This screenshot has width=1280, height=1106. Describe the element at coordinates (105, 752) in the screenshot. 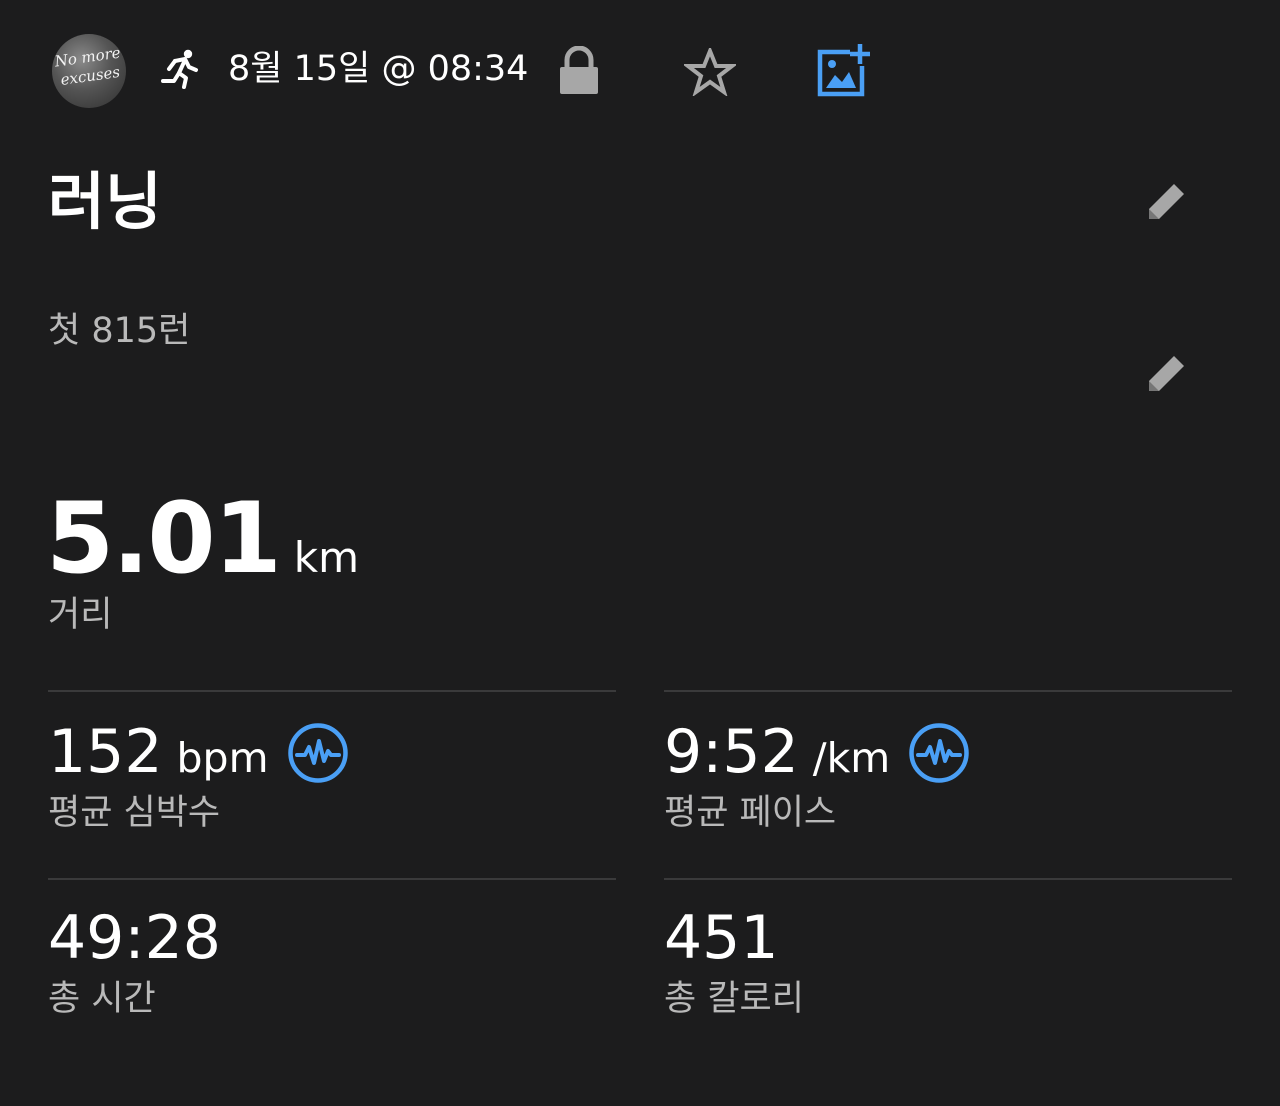

I see `heart-rate-value: 152` at that location.